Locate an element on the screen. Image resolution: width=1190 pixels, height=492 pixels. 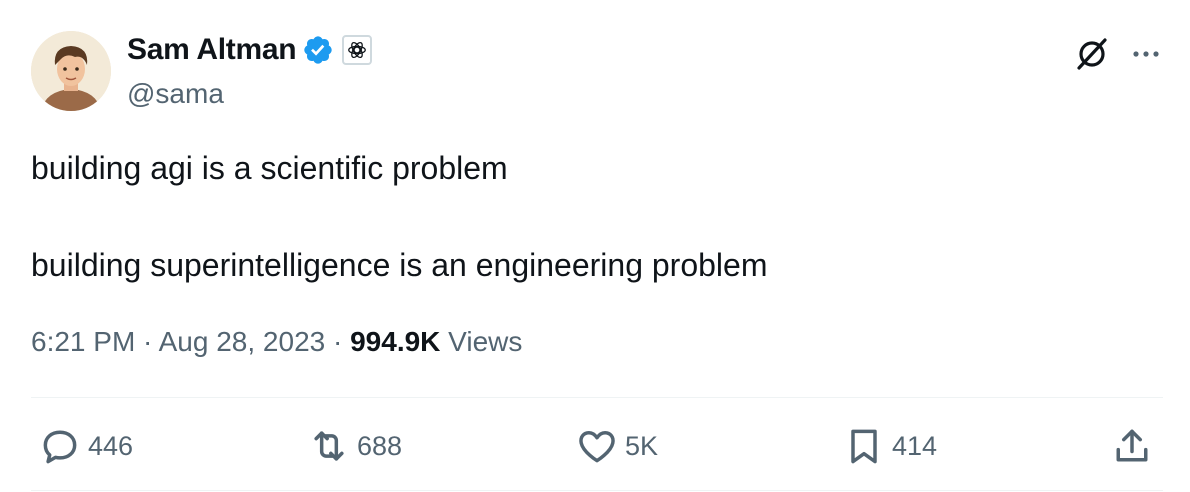
reply-button: 446 is located at coordinates (85, 446).